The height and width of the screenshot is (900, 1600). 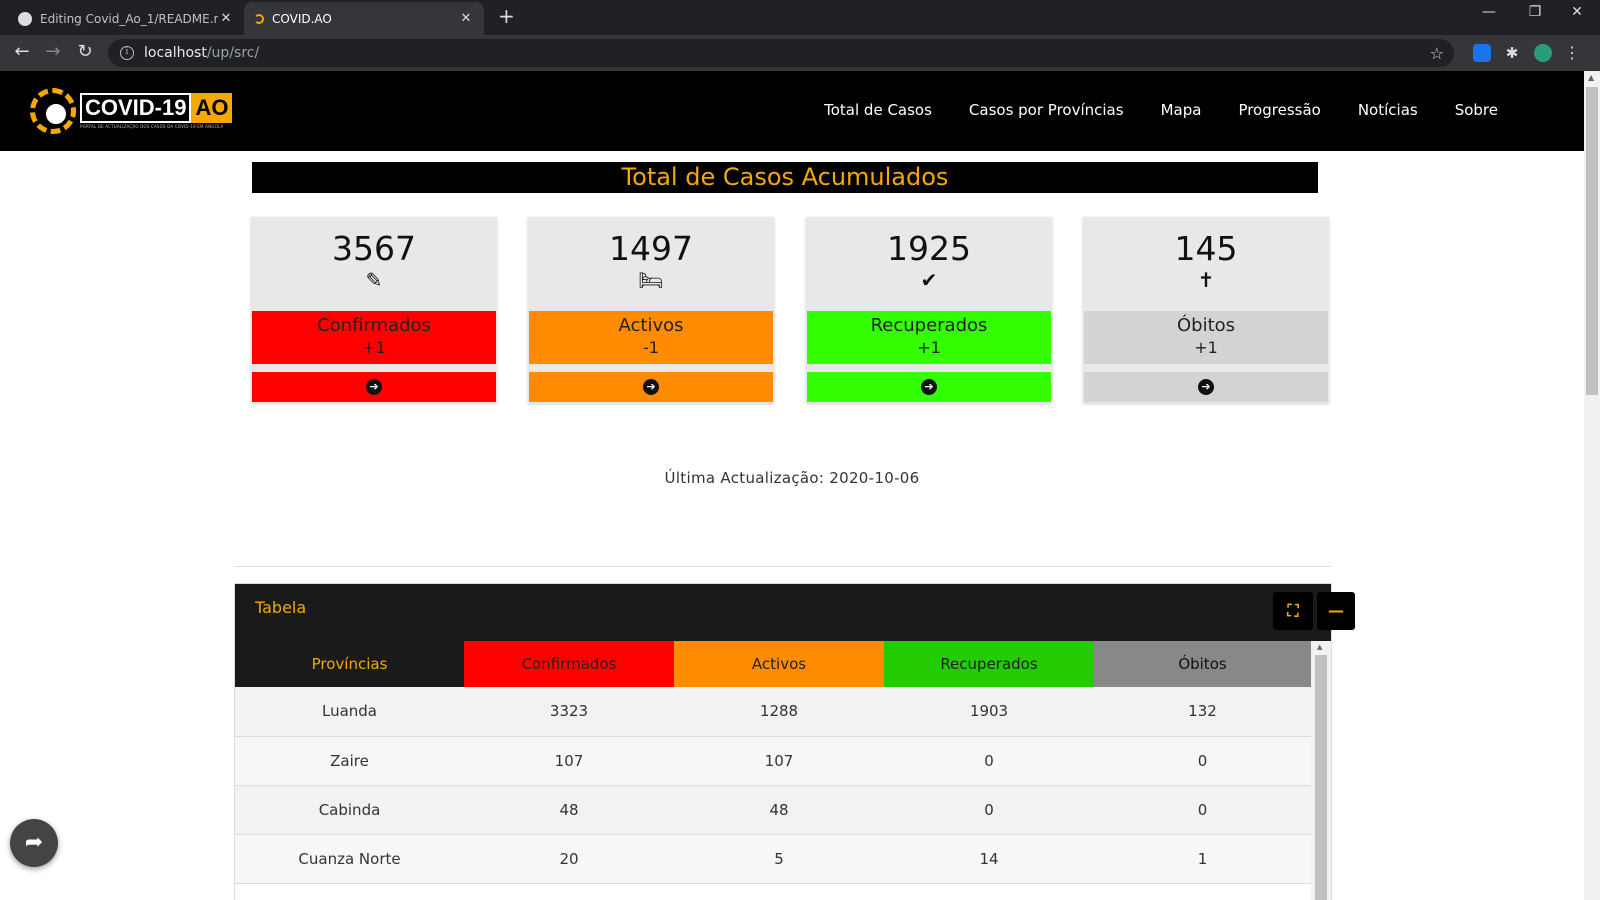 What do you see at coordinates (1206, 325) in the screenshot?
I see `card-label: Óbitos` at bounding box center [1206, 325].